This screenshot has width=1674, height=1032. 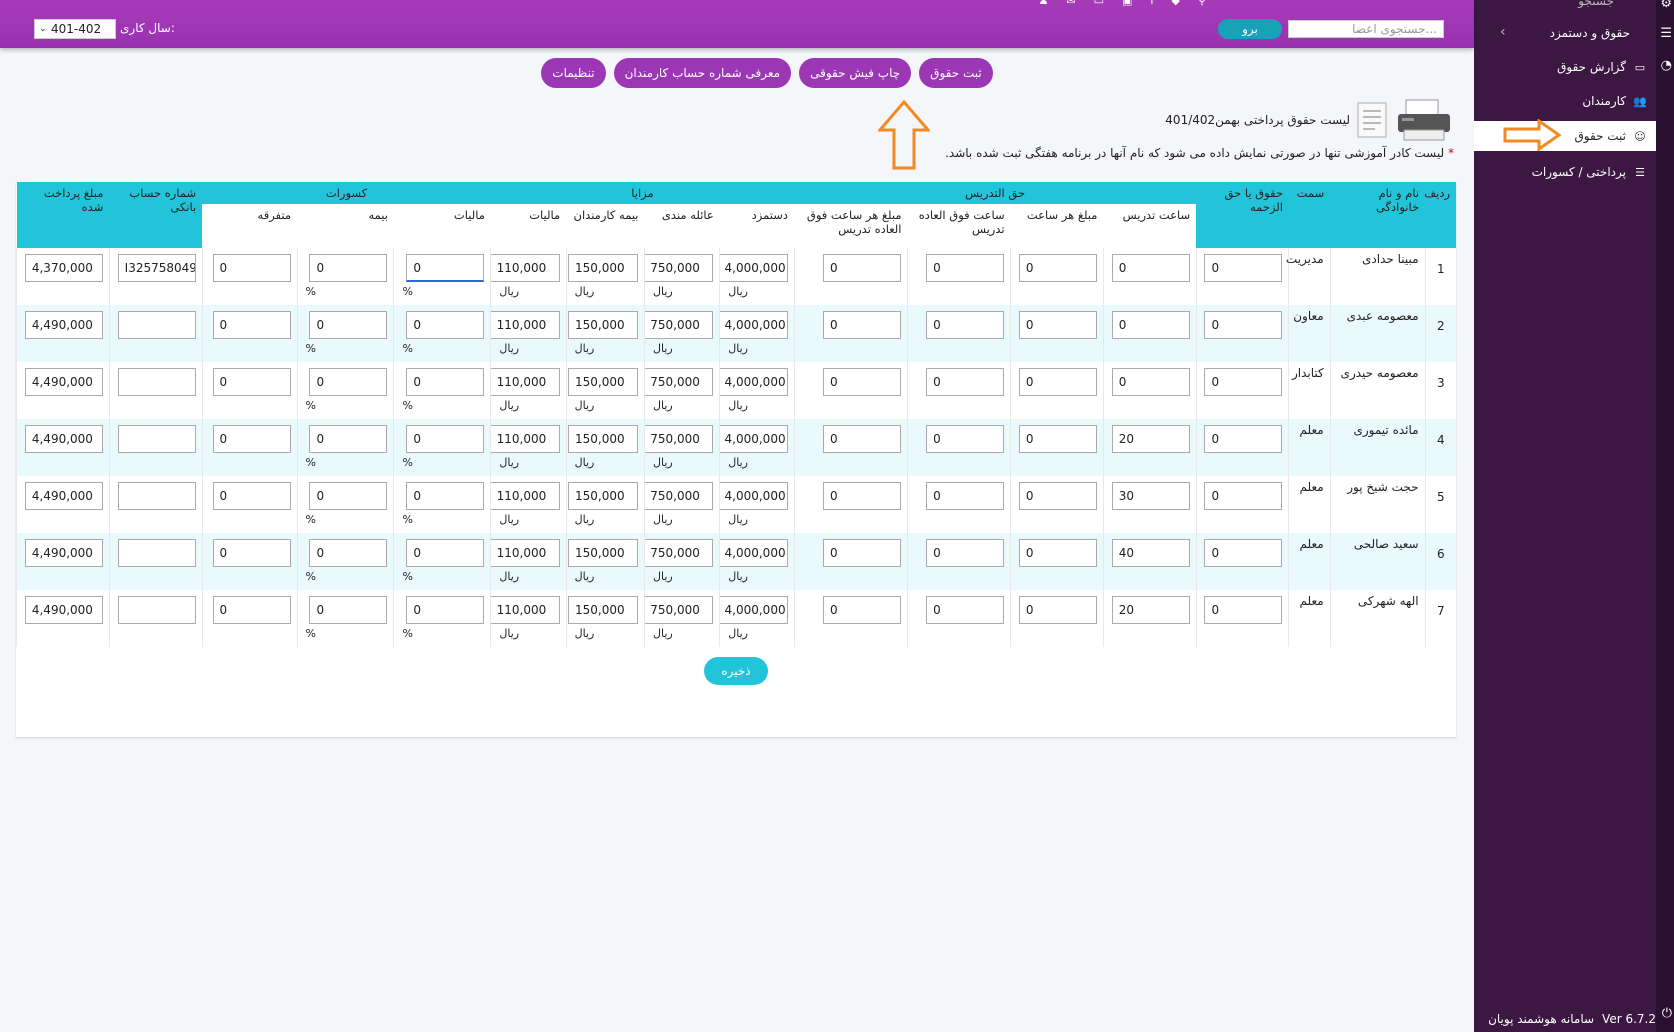 I want to click on field-paid: 4,370,000, so click(x=63, y=268).